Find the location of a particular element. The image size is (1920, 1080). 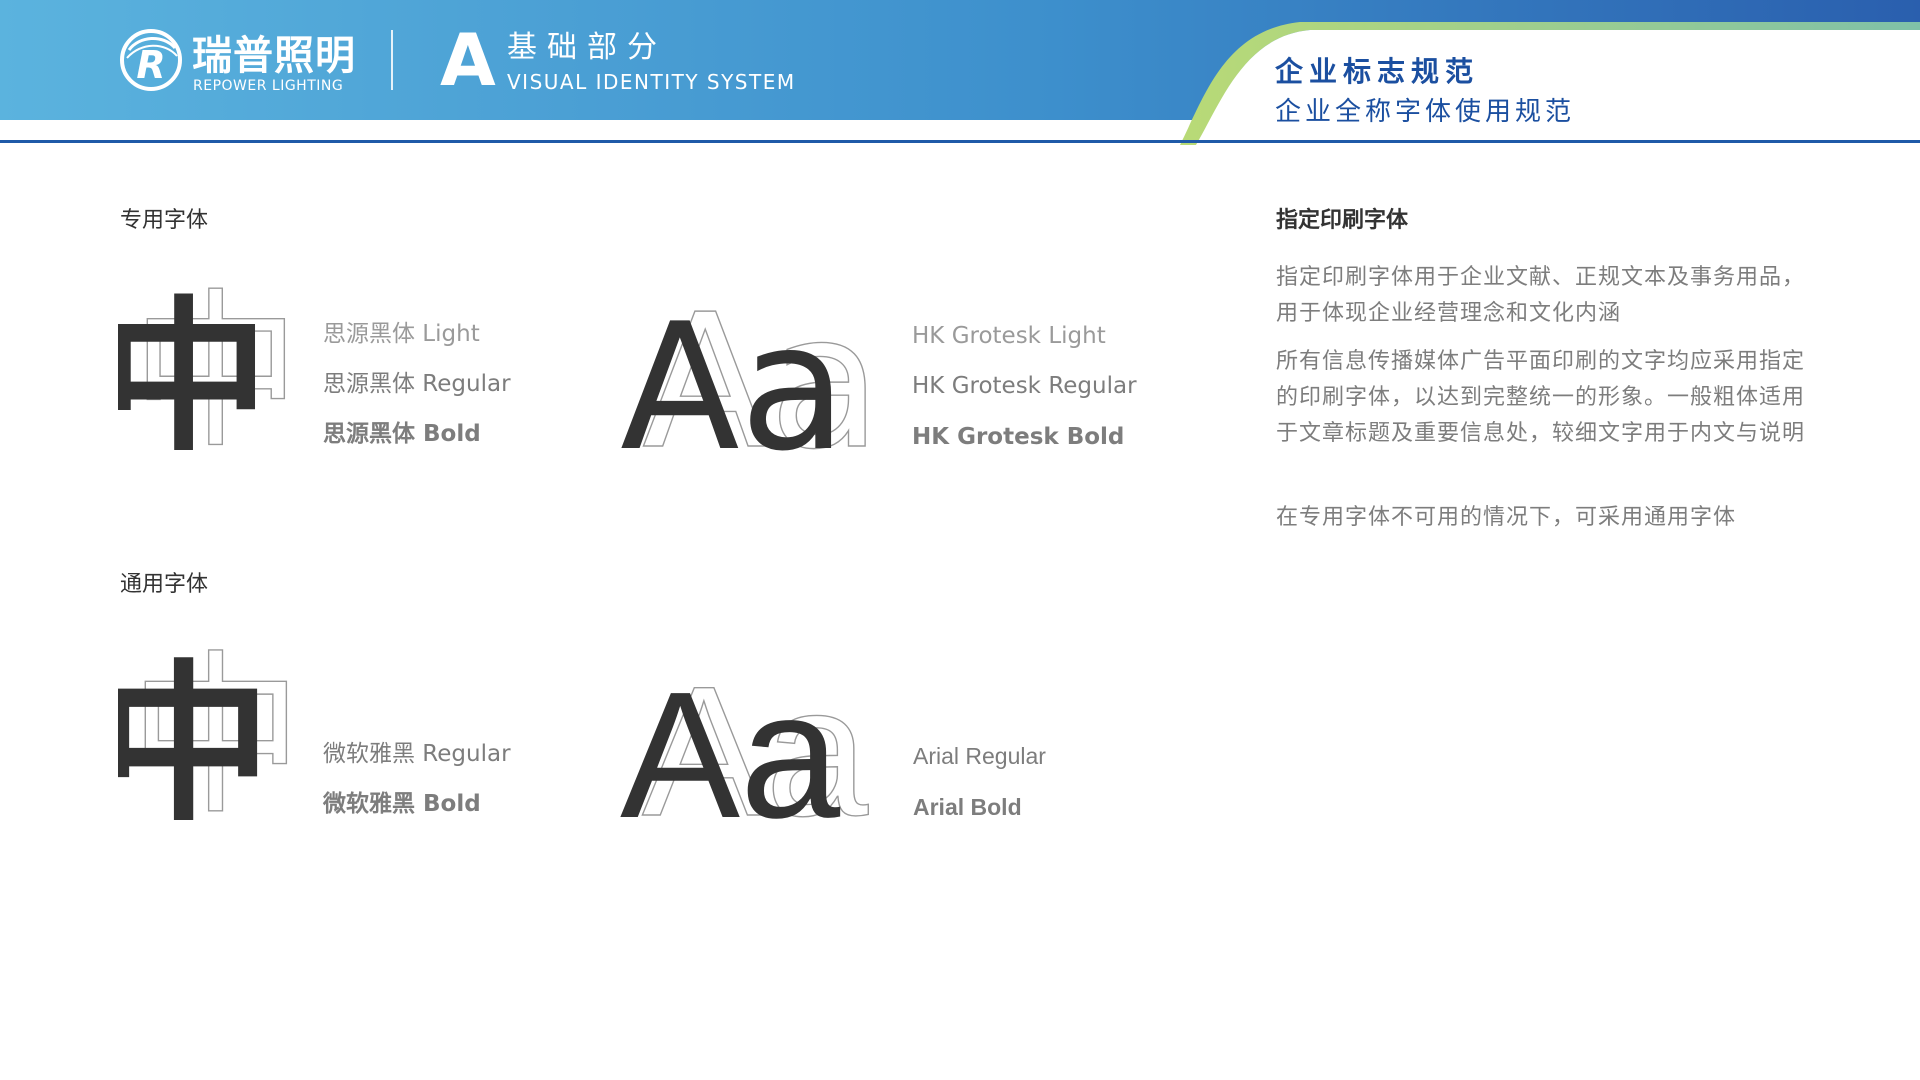

header-divider is located at coordinates (392, 60).